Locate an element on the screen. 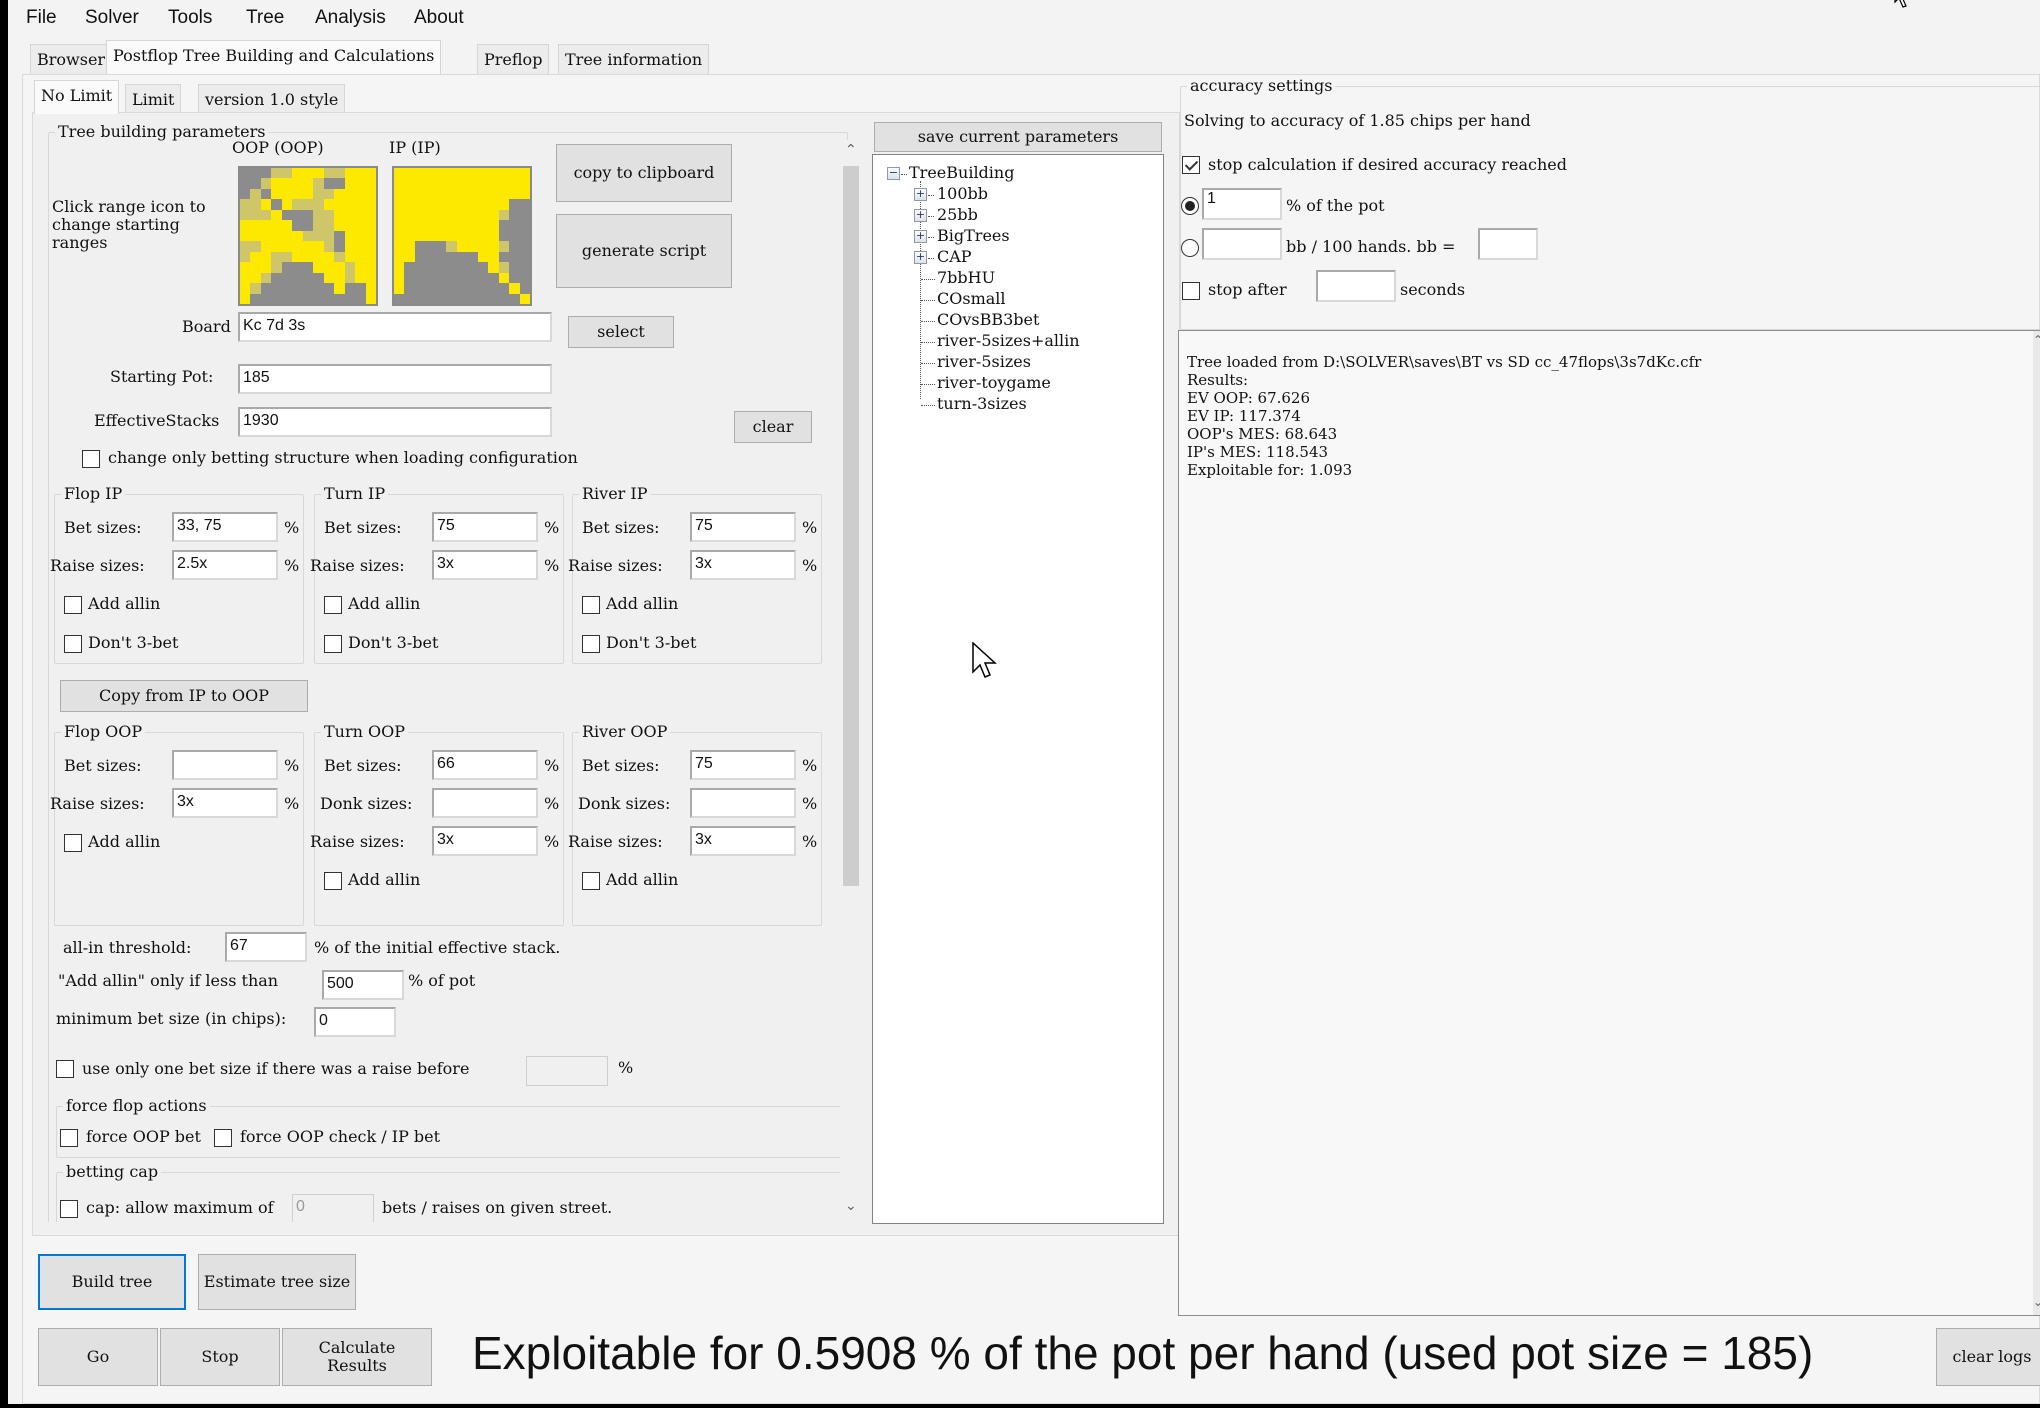 The width and height of the screenshot is (2040, 1408). bb-per-100-input is located at coordinates (1242, 244).